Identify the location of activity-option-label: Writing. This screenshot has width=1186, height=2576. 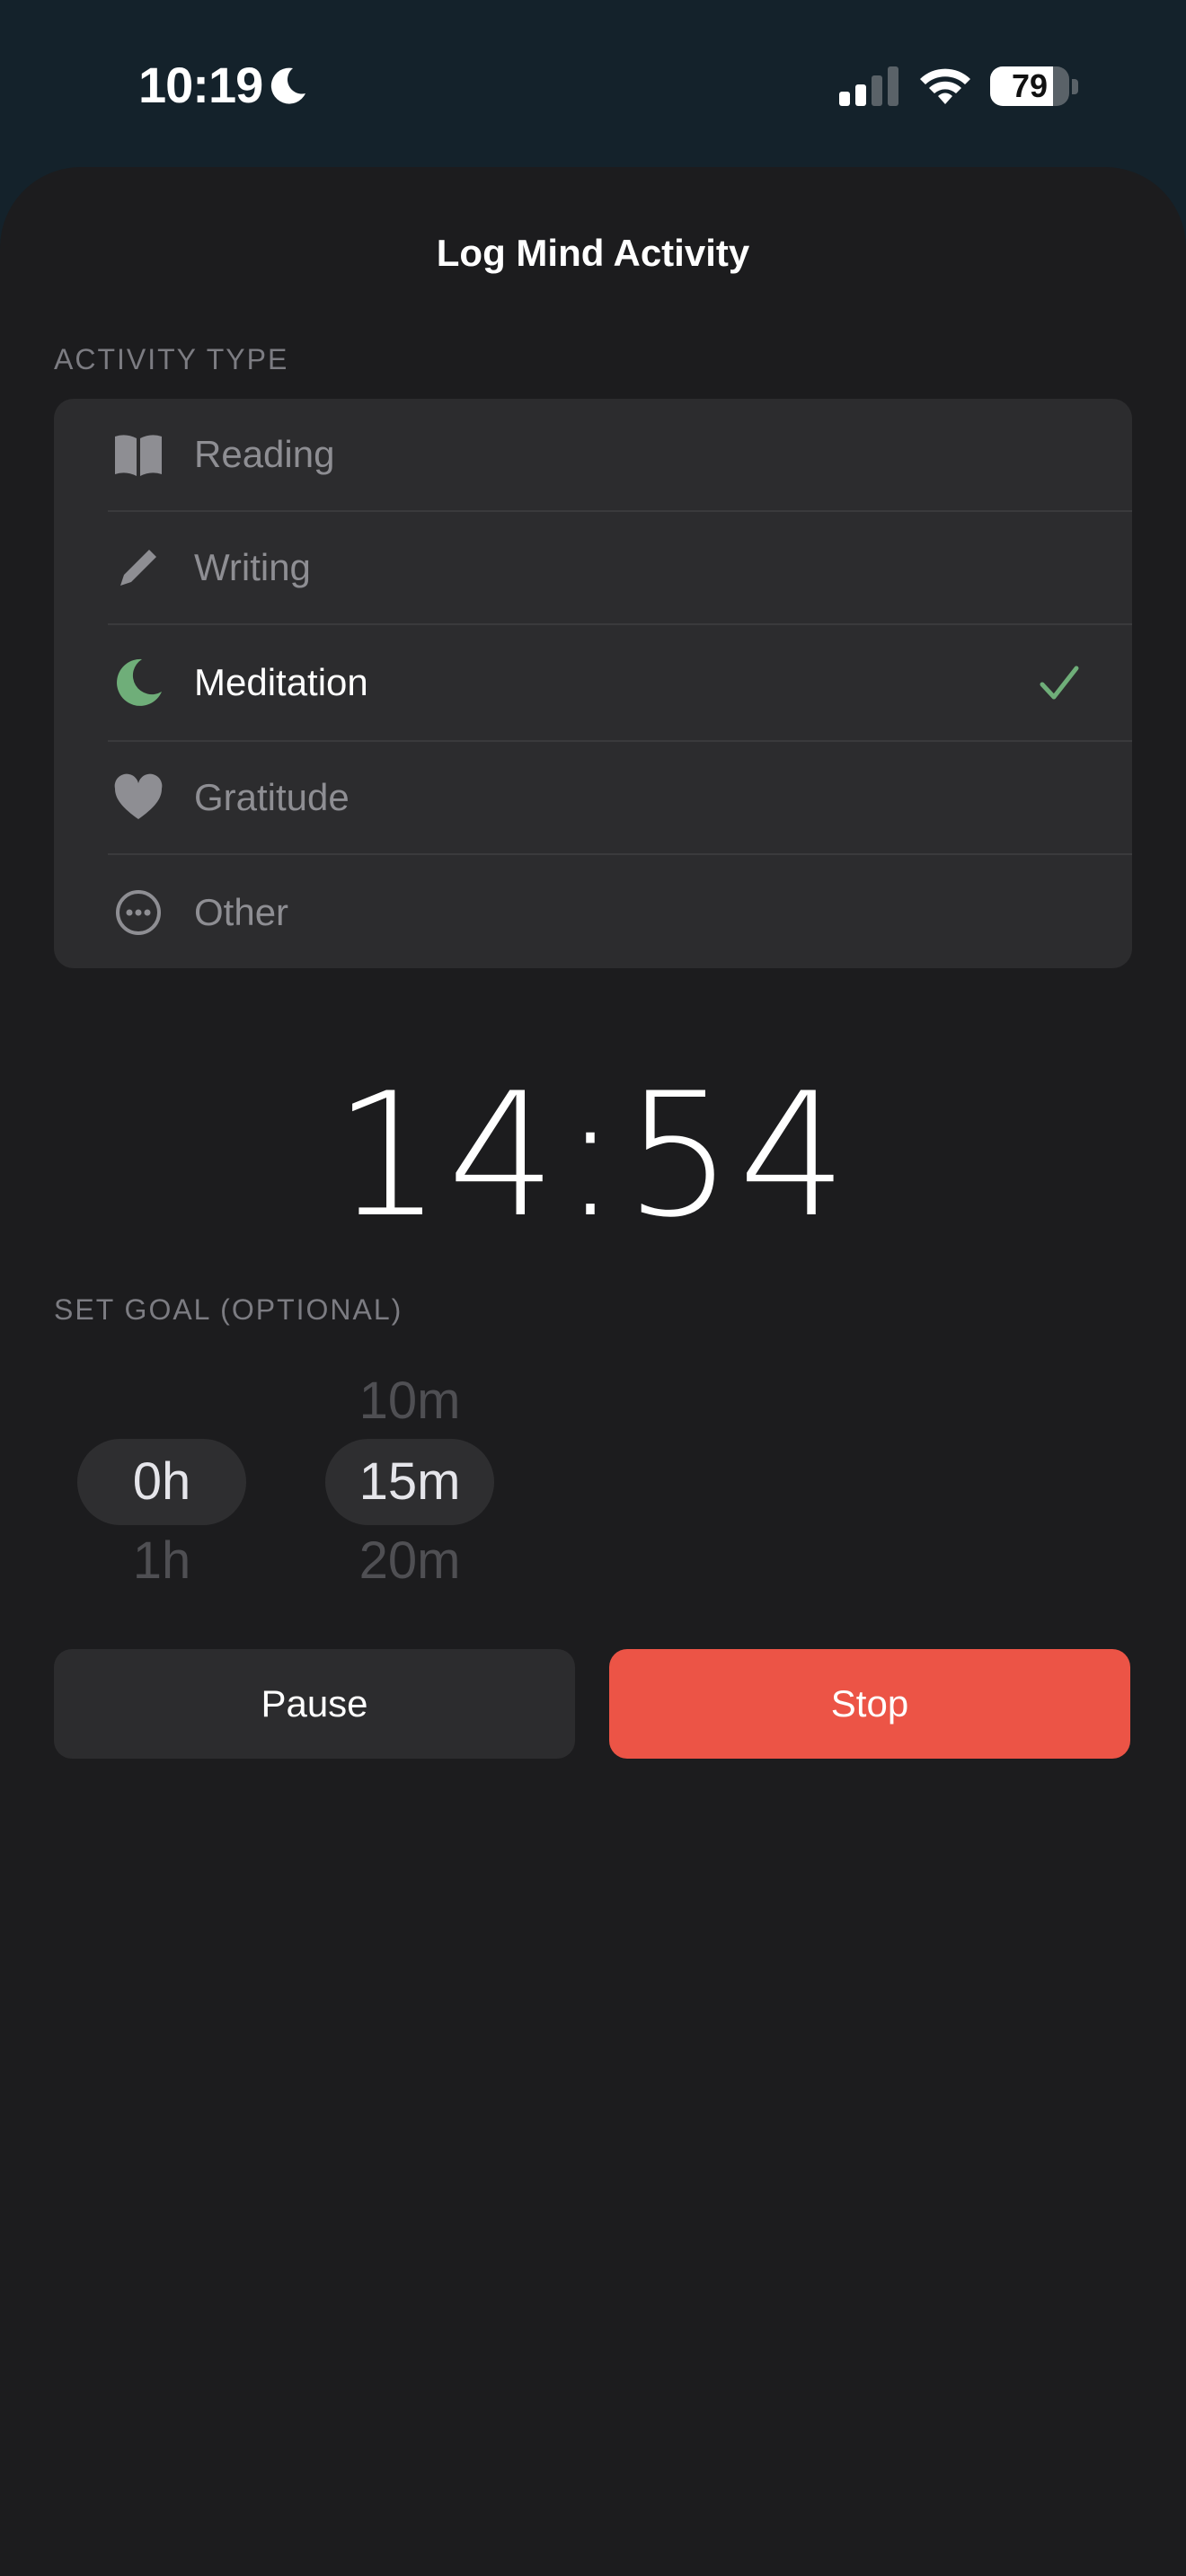
(253, 567).